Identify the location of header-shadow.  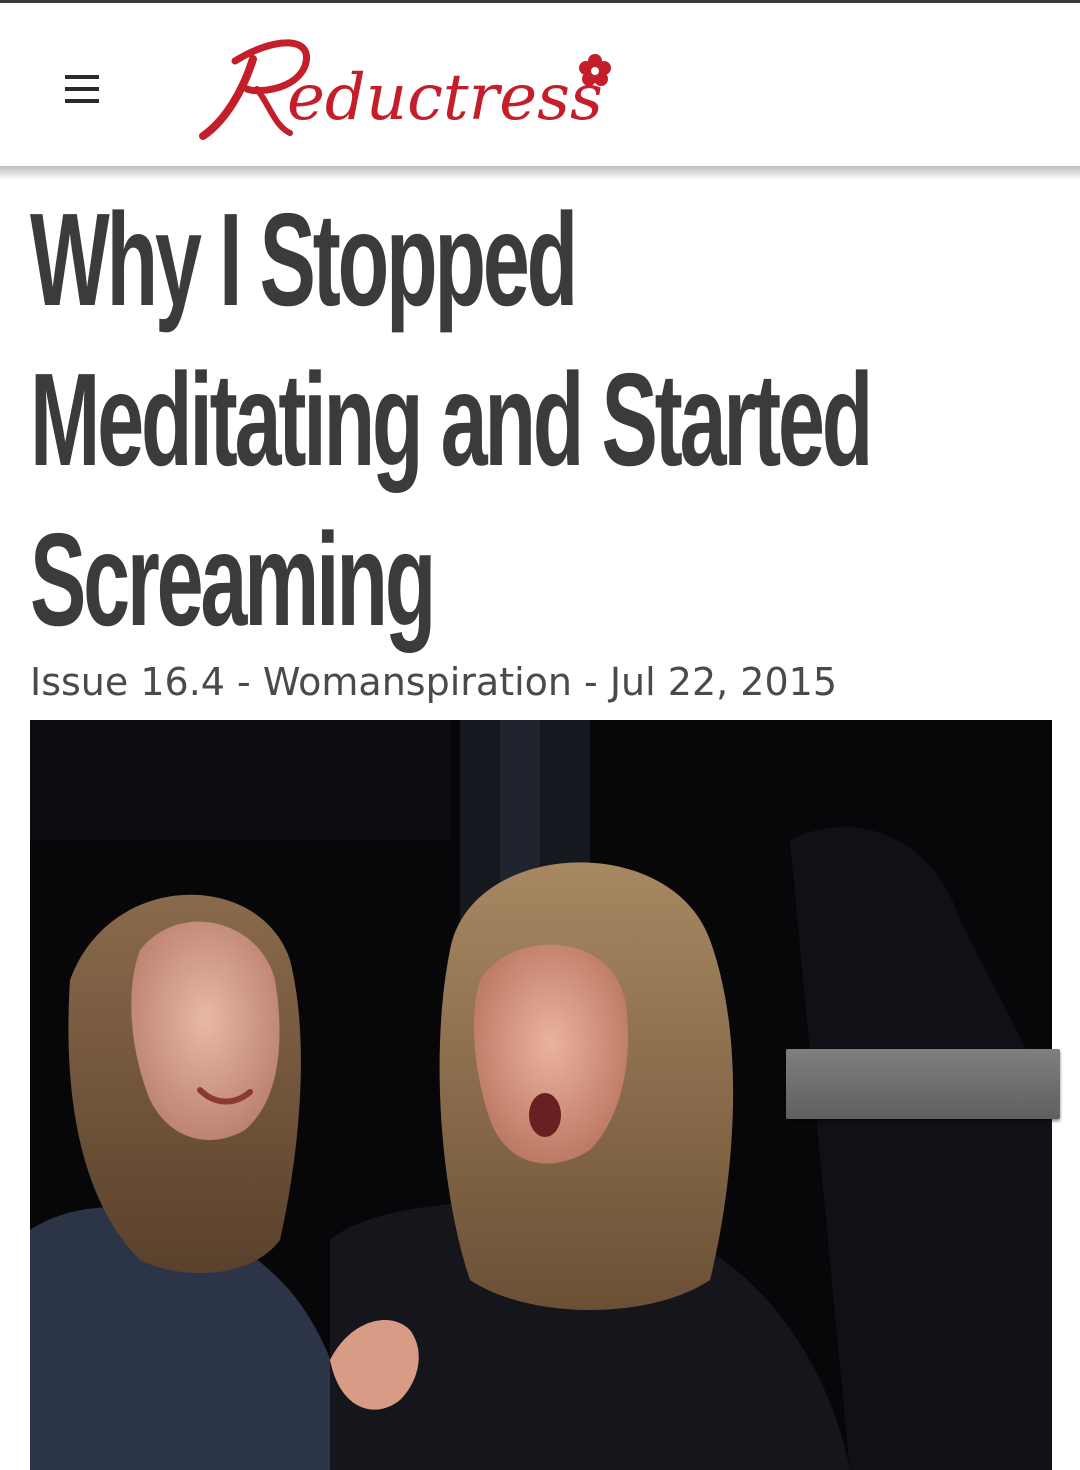
(540, 173).